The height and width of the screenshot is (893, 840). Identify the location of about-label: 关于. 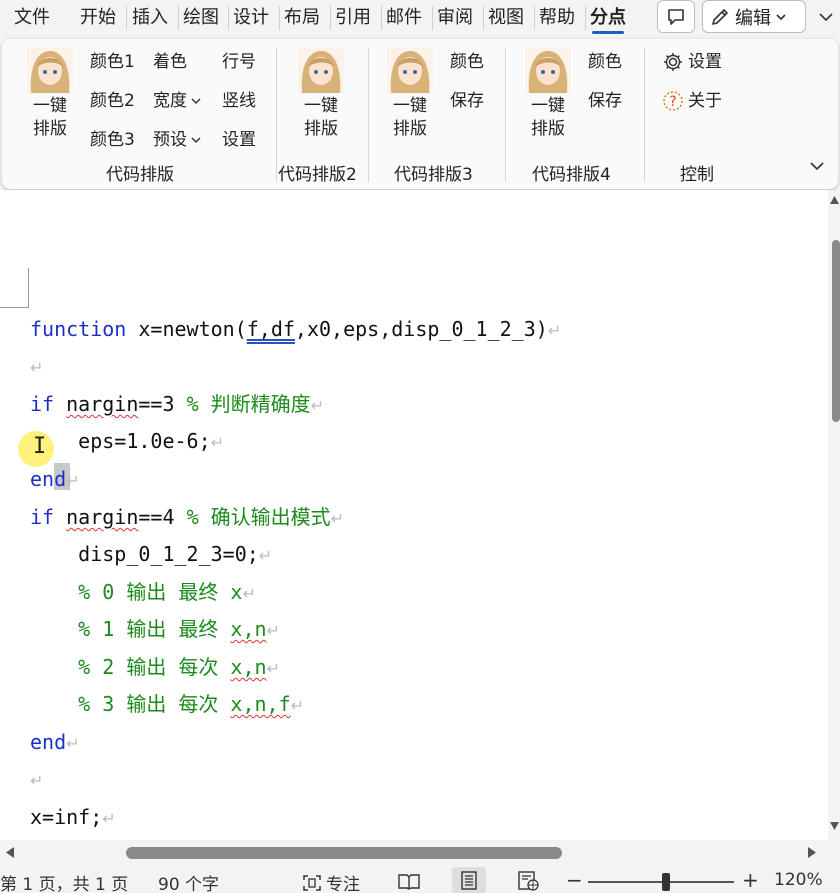
(705, 101).